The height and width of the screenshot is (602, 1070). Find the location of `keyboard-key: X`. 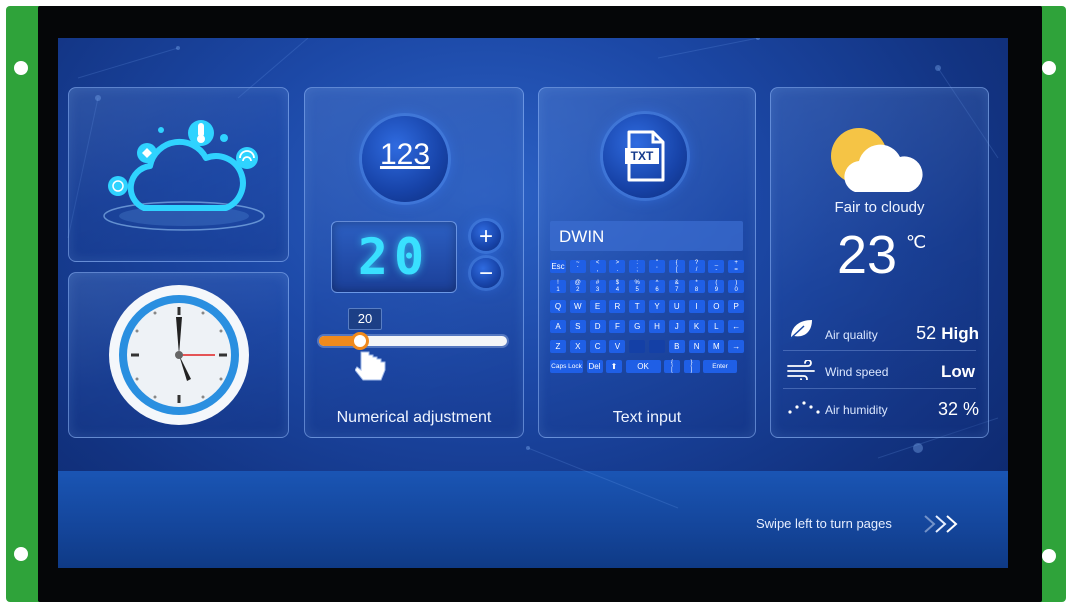

keyboard-key: X is located at coordinates (577, 346).